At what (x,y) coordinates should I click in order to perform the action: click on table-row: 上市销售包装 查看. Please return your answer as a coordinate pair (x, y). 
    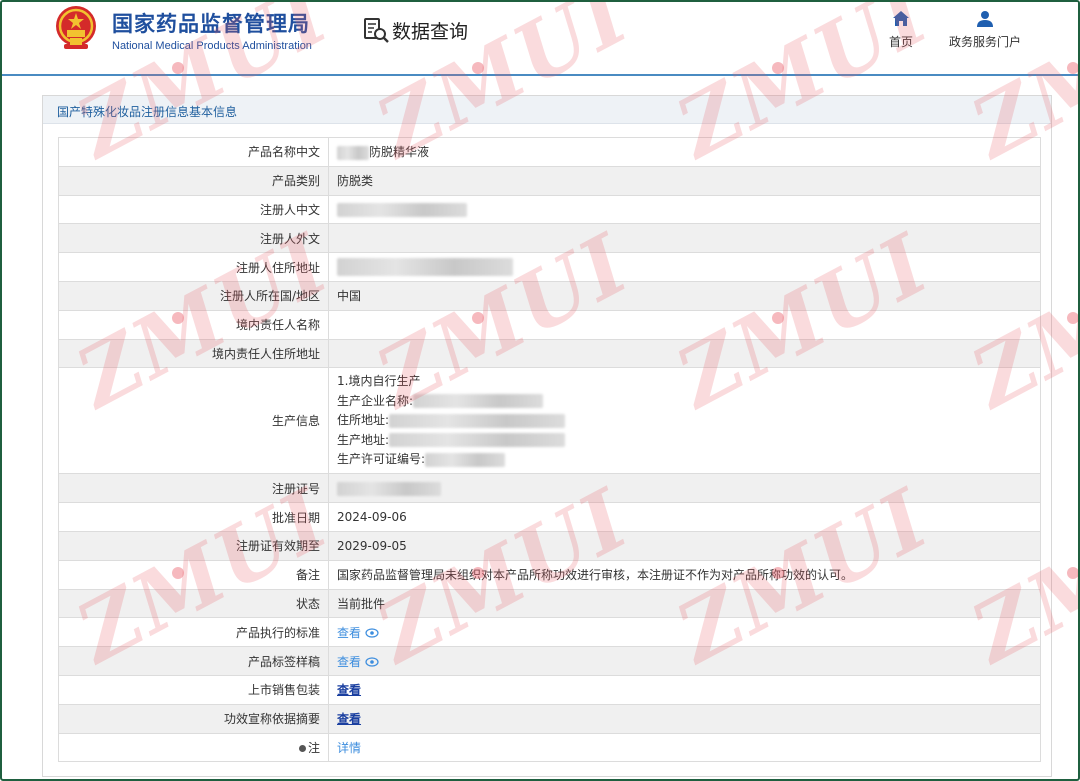
    Looking at the image, I should click on (549, 689).